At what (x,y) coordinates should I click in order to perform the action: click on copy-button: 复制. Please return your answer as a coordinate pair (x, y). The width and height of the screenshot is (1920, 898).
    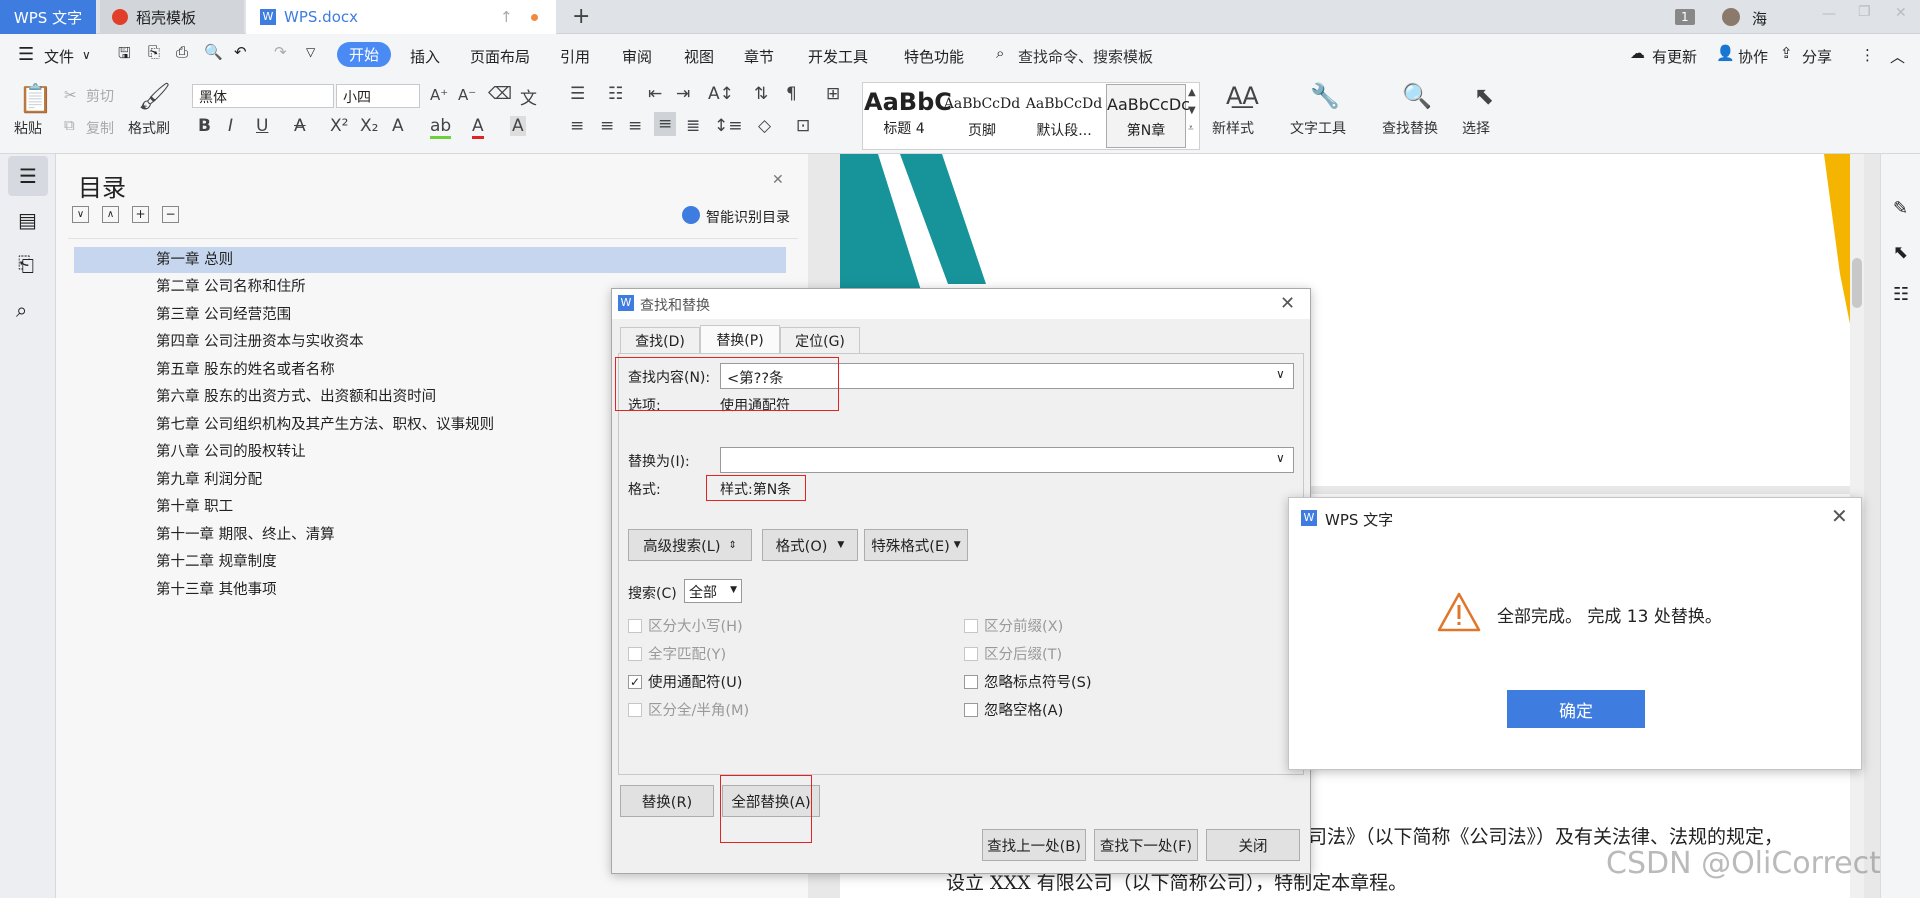
    Looking at the image, I should click on (100, 128).